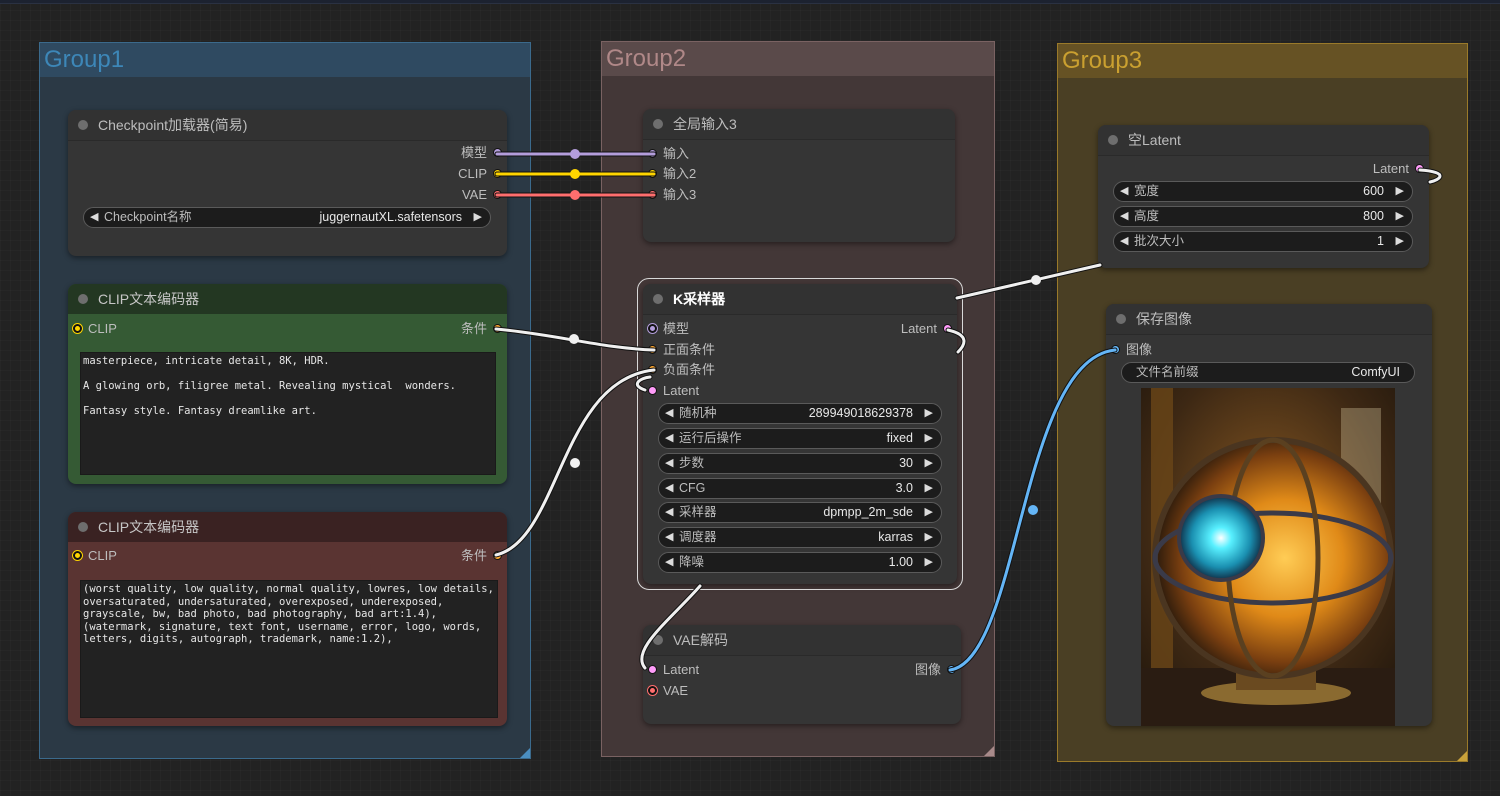  I want to click on input-slot-3: 输入3, so click(669, 195).